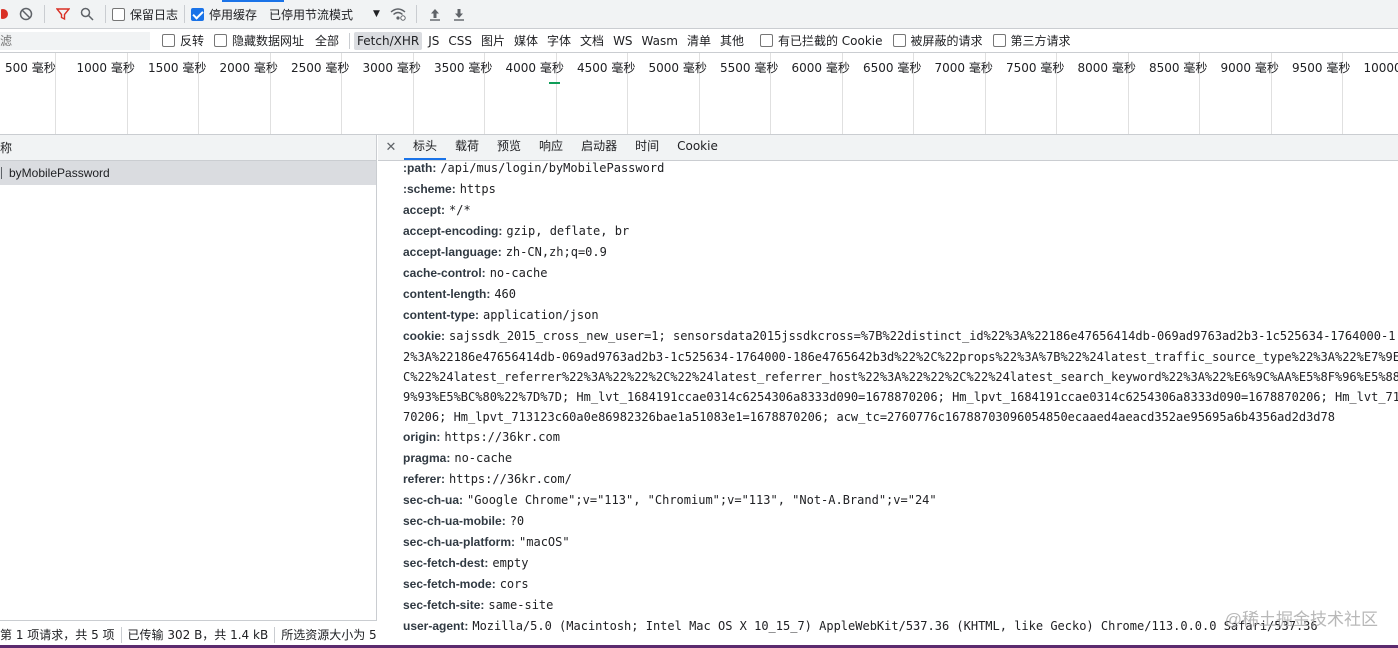 The image size is (1398, 648). Describe the element at coordinates (460, 210) in the screenshot. I see `header-value: */*` at that location.